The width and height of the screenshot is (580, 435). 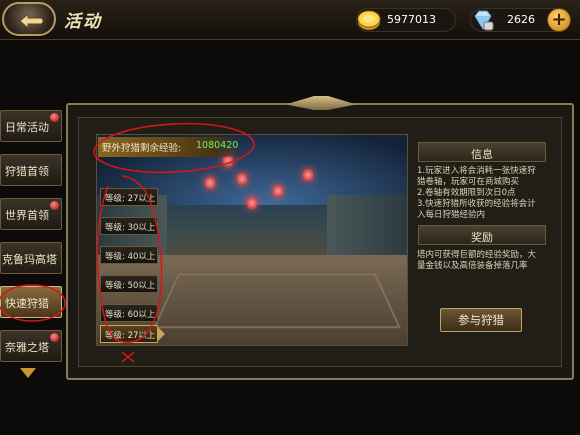 What do you see at coordinates (369, 20) in the screenshot?
I see `gold-coin-icon` at bounding box center [369, 20].